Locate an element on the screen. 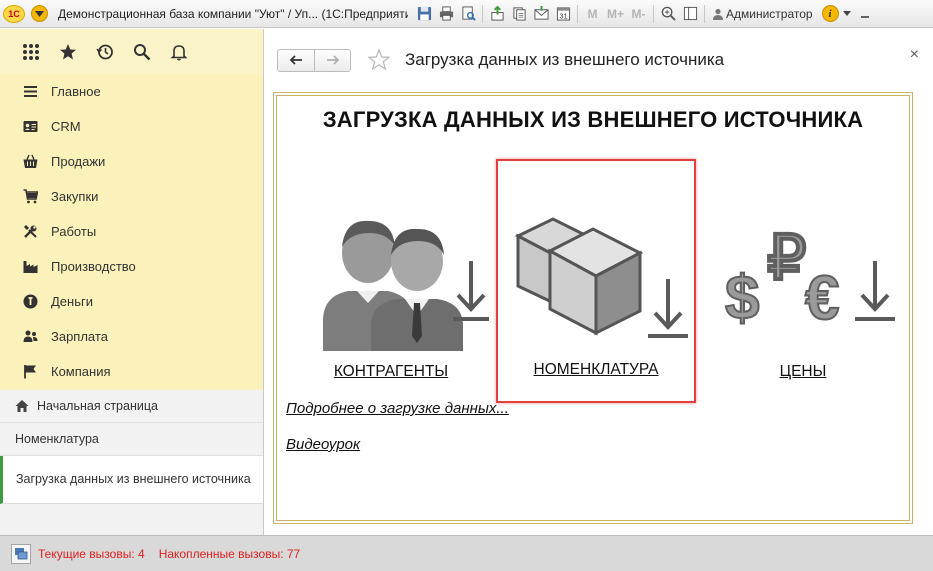 This screenshot has width=933, height=571. tile-prices-label: ЦЕНЫ is located at coordinates (803, 372).